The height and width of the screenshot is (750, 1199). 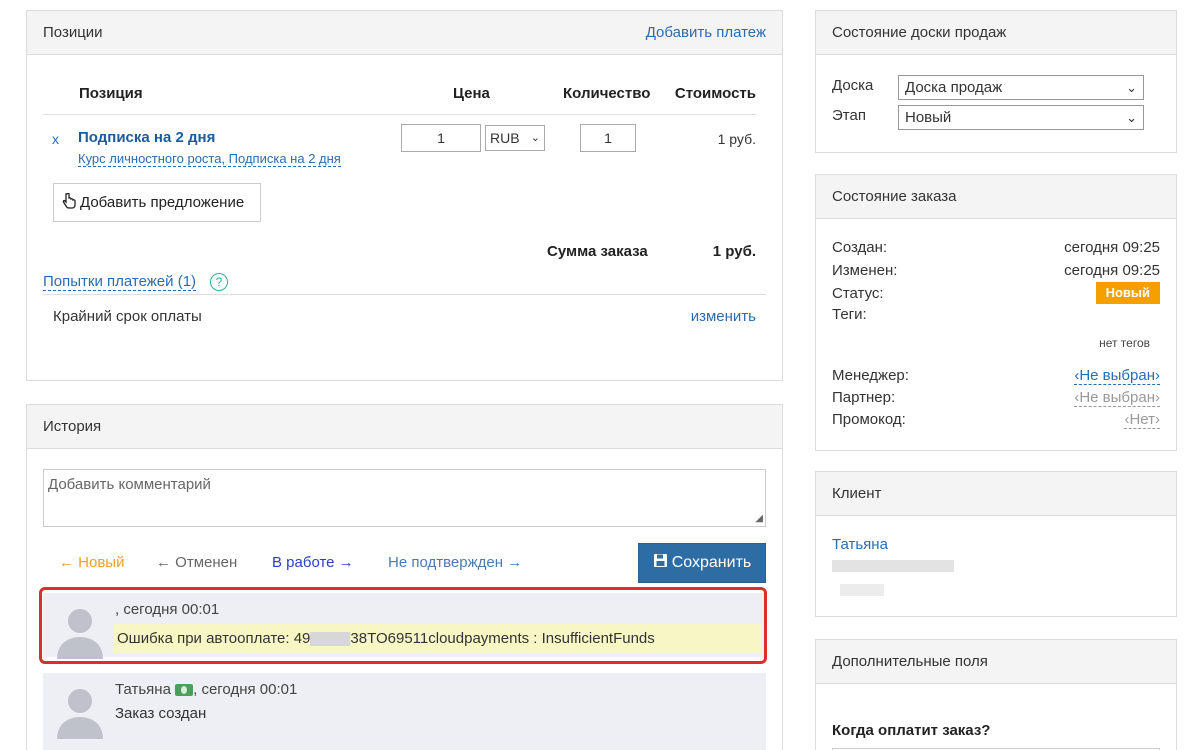 What do you see at coordinates (129, 484) in the screenshot?
I see `comment-placeholder: Добавить комментарий` at bounding box center [129, 484].